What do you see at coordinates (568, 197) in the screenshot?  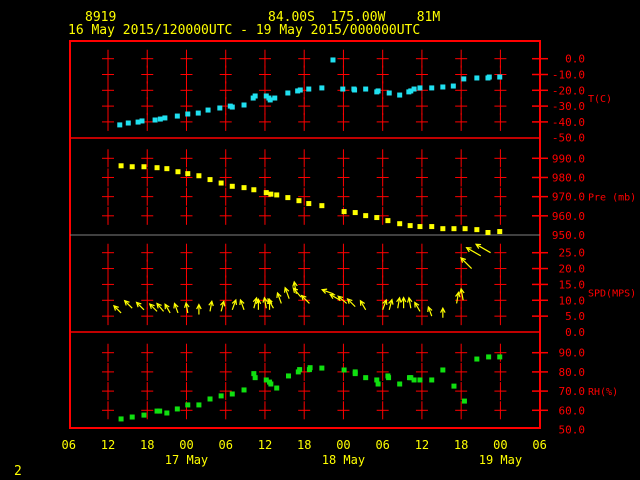 I see `y-tick-label: 970.0` at bounding box center [568, 197].